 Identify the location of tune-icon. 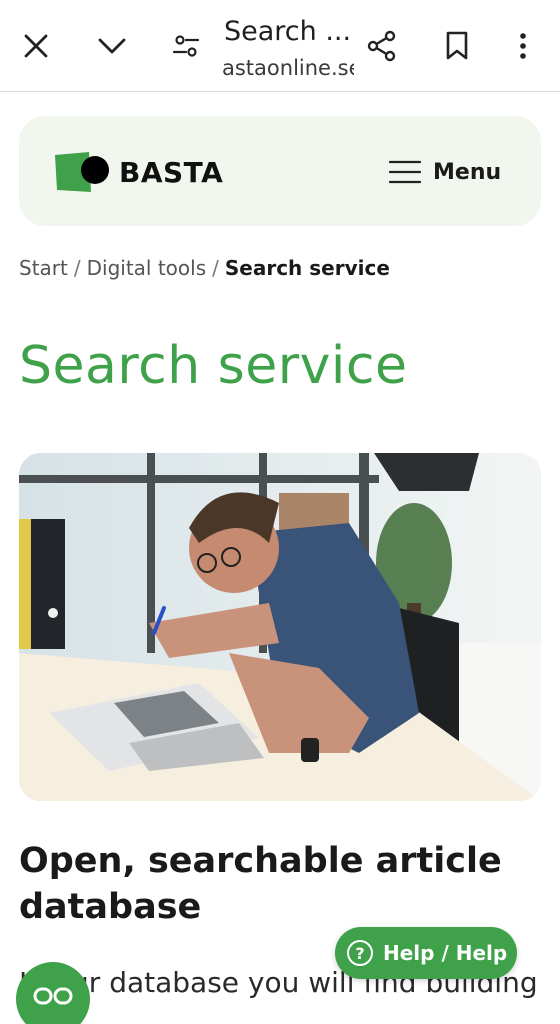
(186, 46).